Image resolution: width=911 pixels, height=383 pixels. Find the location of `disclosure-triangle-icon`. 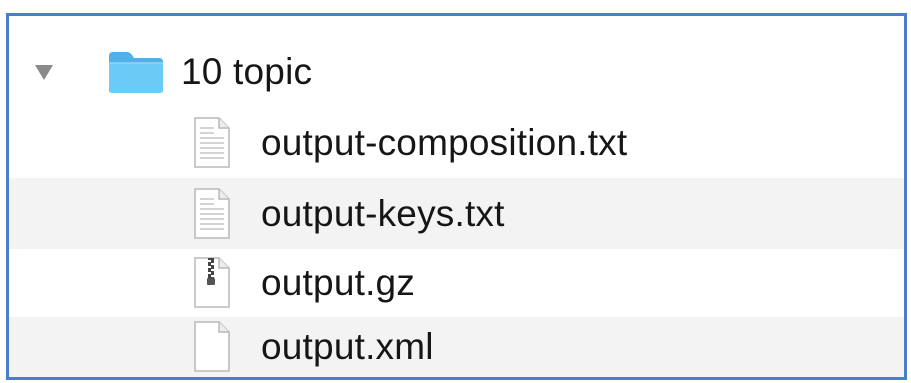

disclosure-triangle-icon is located at coordinates (44, 72).